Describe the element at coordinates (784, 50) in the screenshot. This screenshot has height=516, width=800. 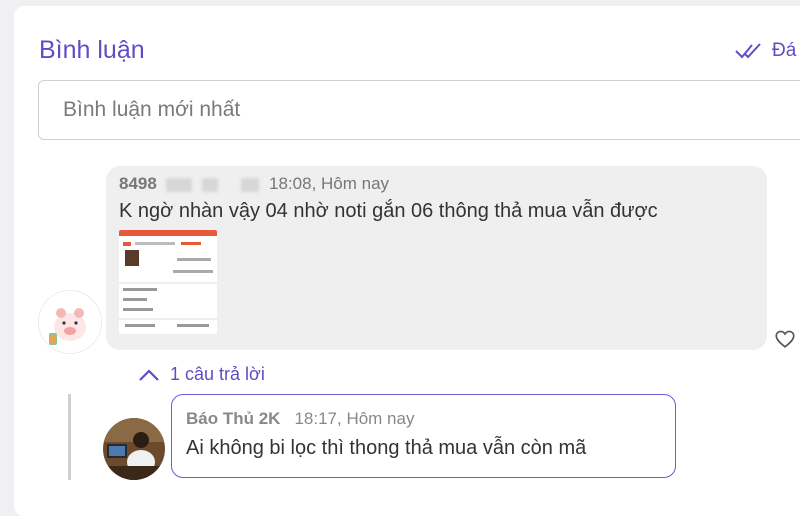
I see `mark-all-read-label: Đá` at that location.